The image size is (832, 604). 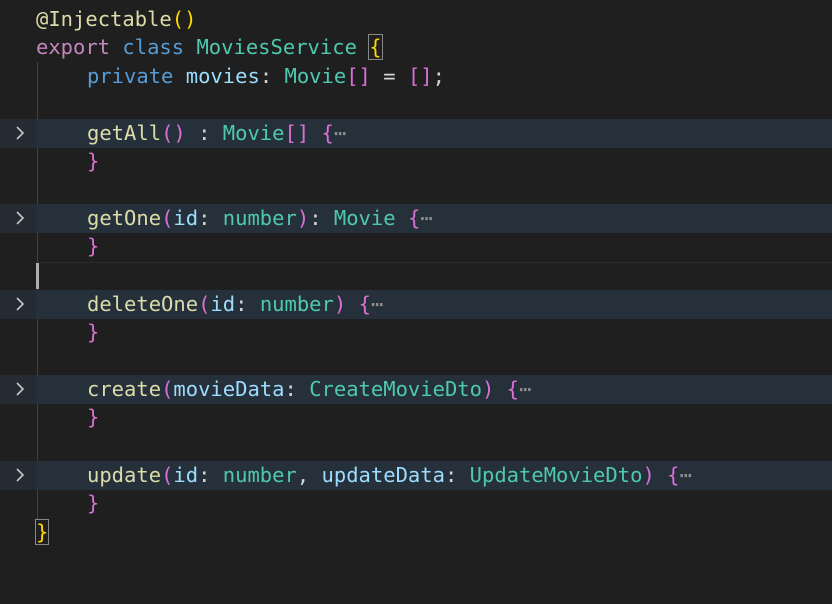 I want to click on line-content: export class MoviesService {, so click(x=209, y=47).